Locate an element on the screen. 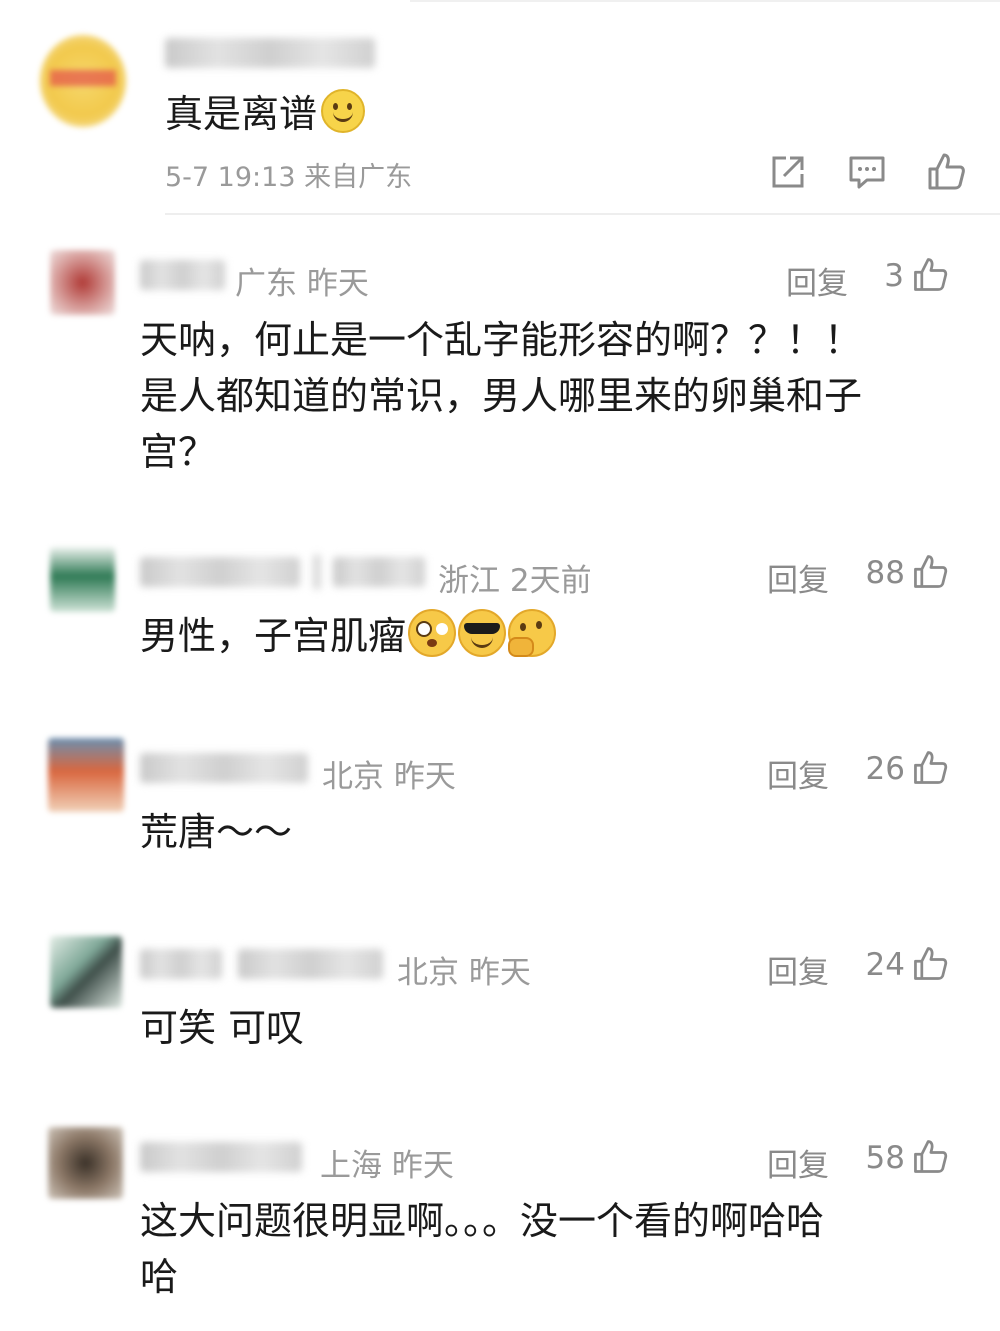 The image size is (1000, 1331). comment-text: 男性，子宫肌瘤 is located at coordinates (550, 636).